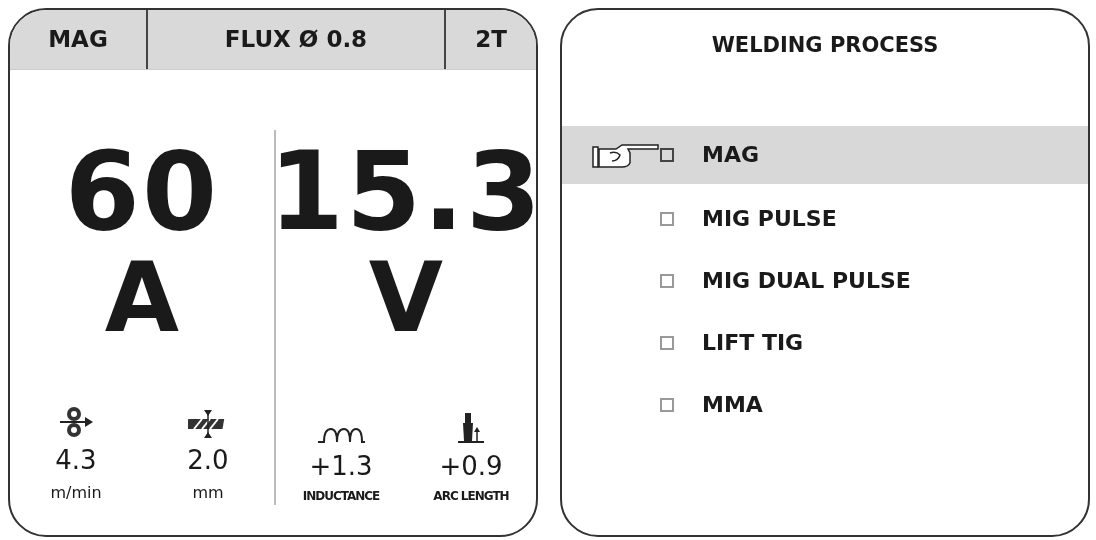 The image size is (1096, 540). I want to click on menu-title: WELDING PROCESS, so click(825, 45).